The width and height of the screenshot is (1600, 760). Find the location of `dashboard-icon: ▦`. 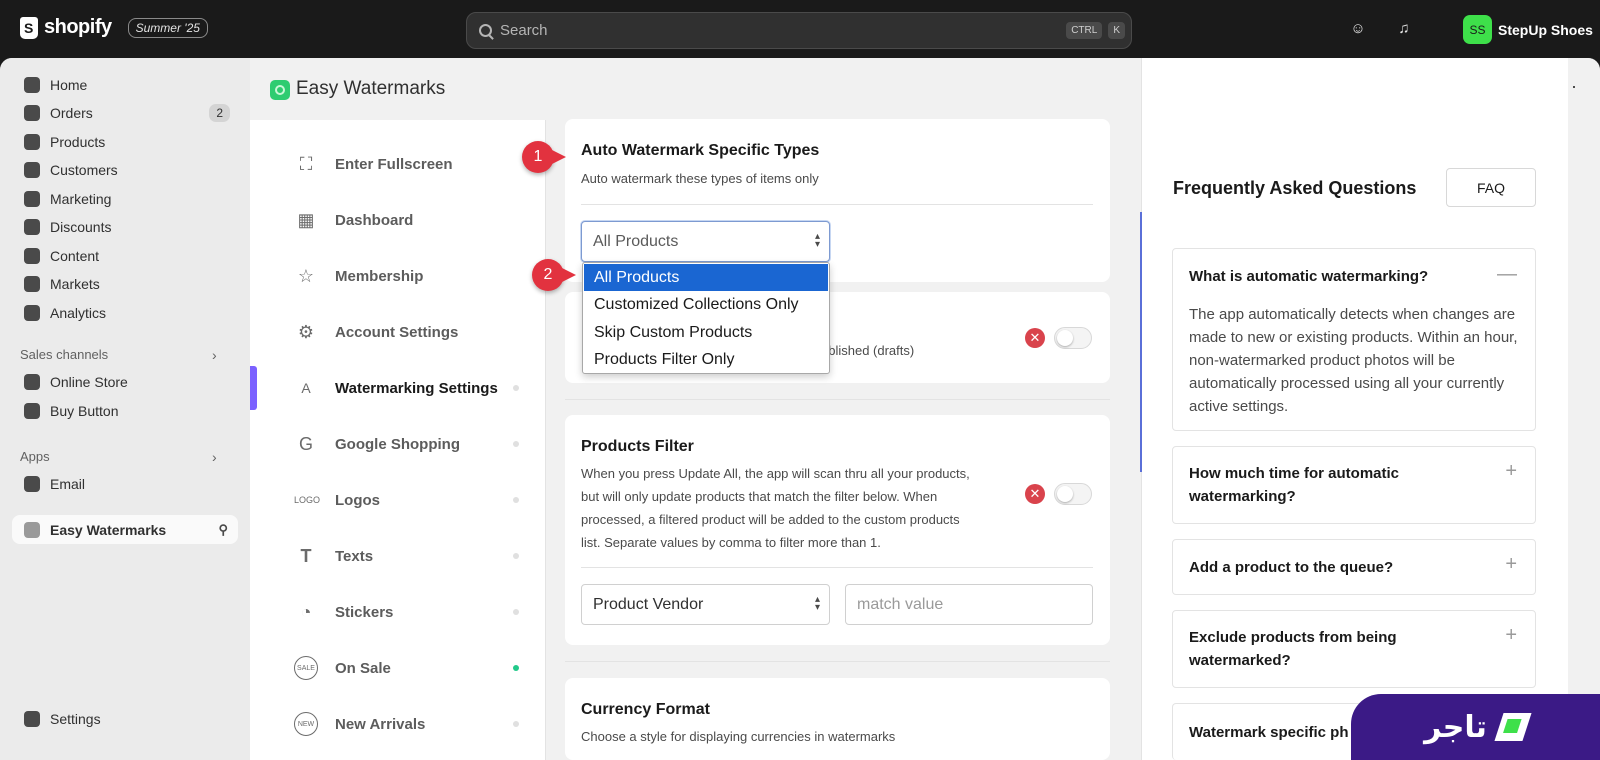

dashboard-icon: ▦ is located at coordinates (306, 220).